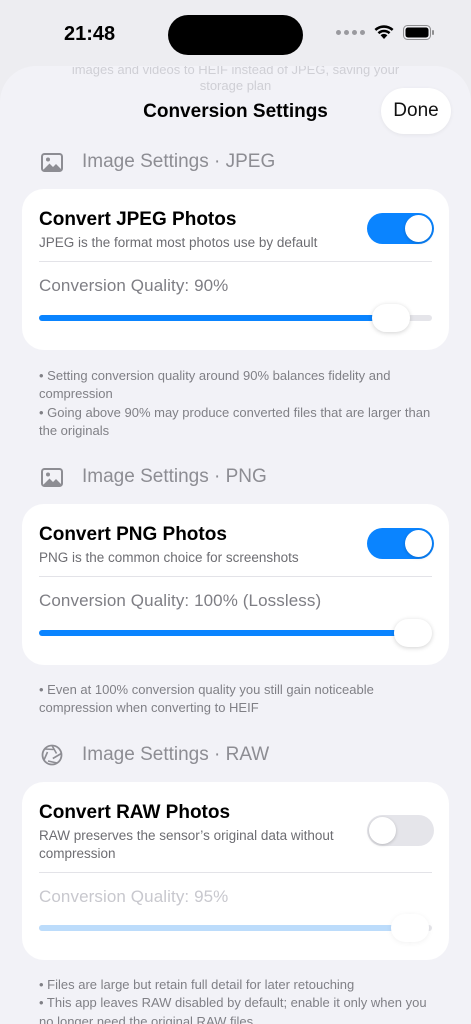 This screenshot has height=1024, width=471. I want to click on section-header-label: Image Settings · RAW, so click(176, 754).